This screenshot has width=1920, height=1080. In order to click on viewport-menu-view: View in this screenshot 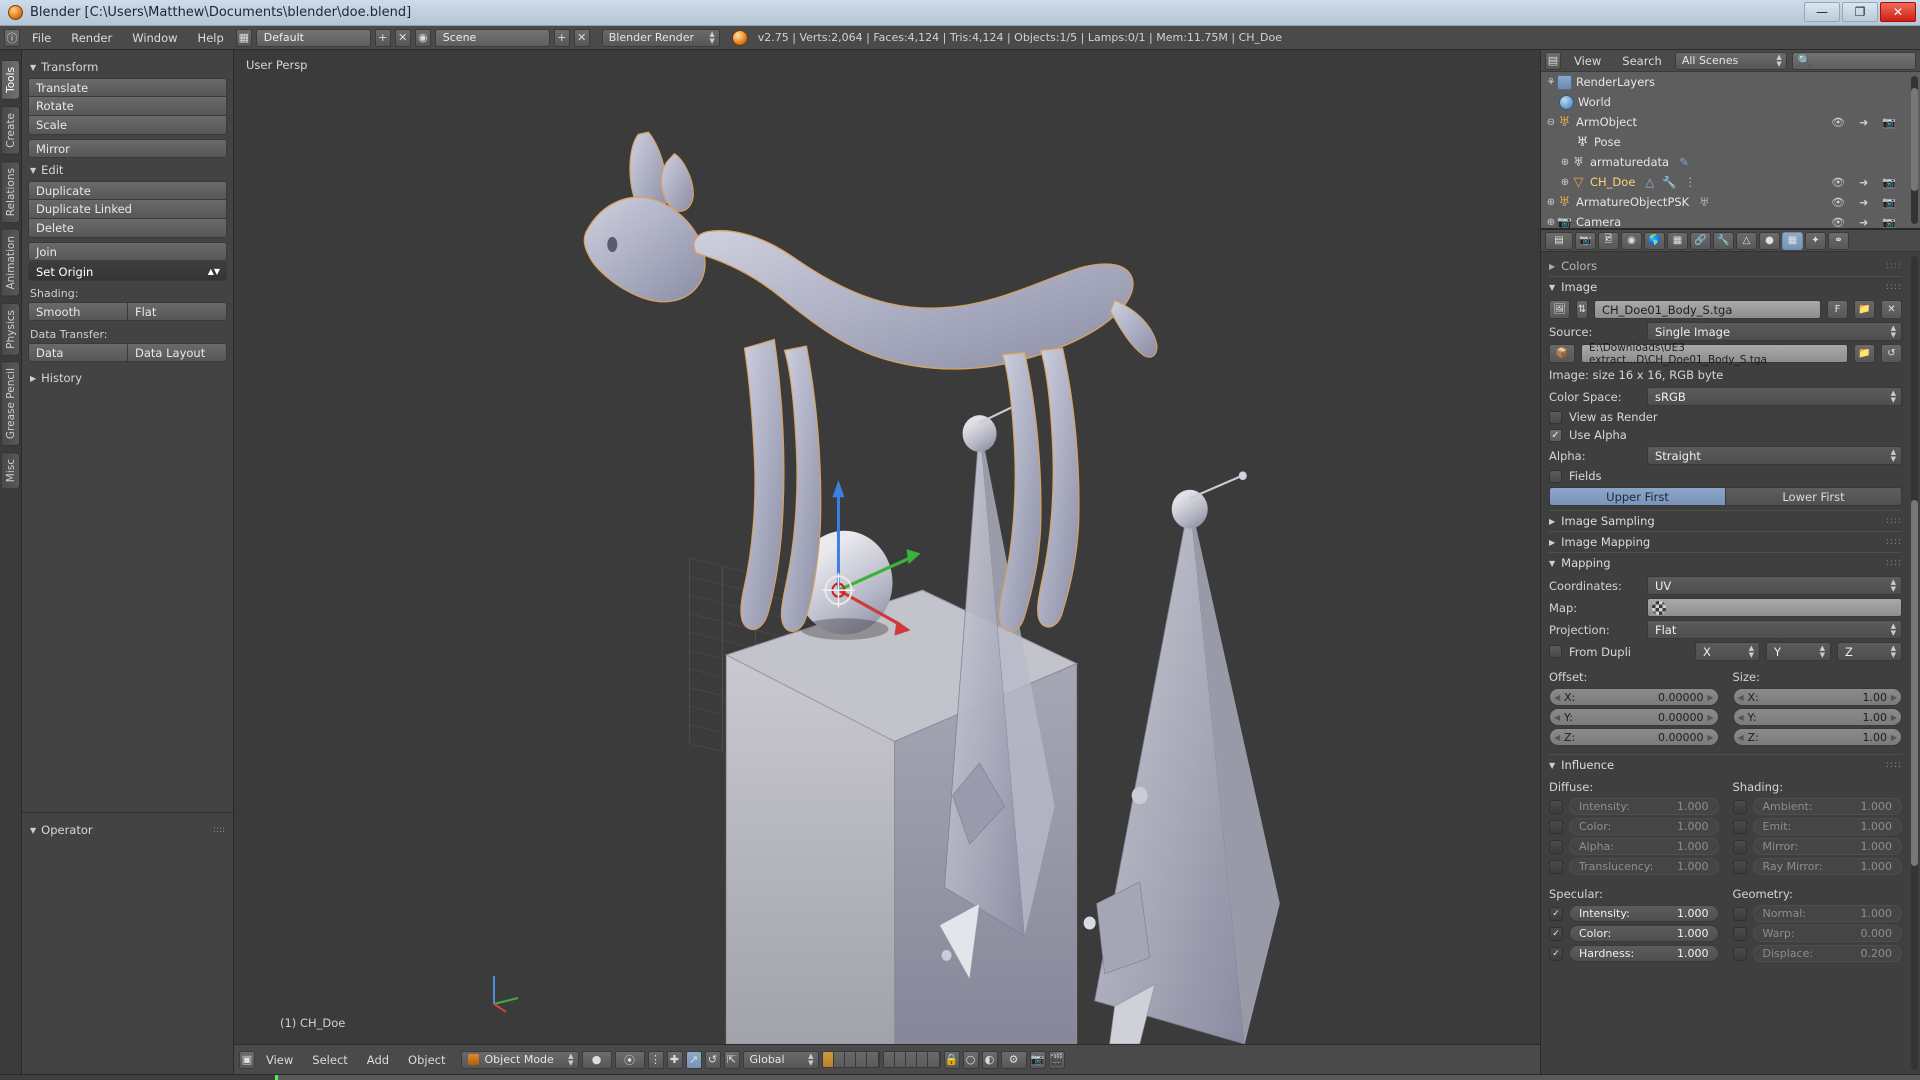, I will do `click(279, 1060)`.